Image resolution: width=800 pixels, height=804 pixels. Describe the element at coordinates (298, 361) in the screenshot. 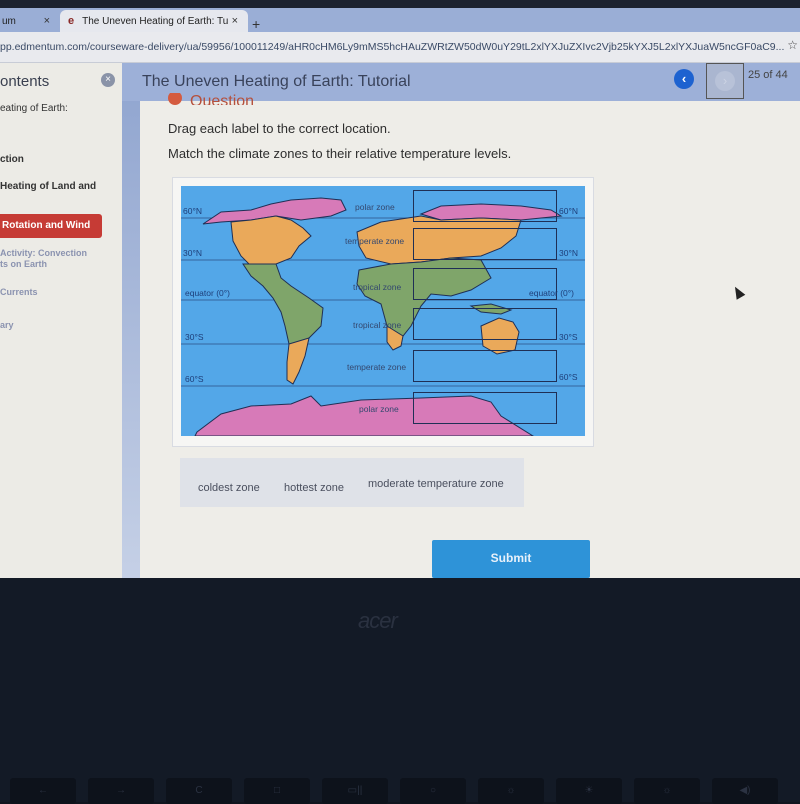

I see `south-america-temperate` at that location.